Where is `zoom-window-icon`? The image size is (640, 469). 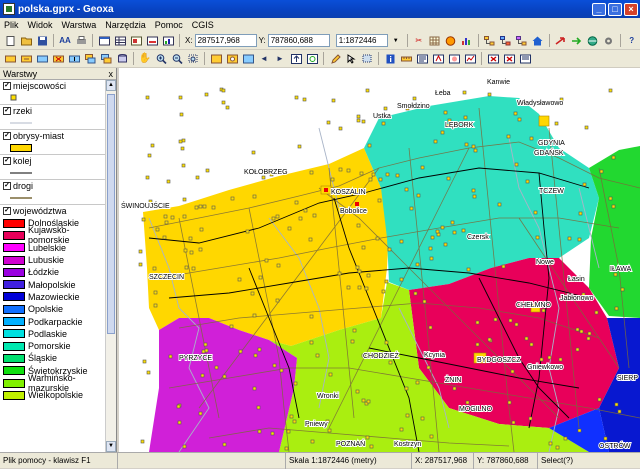
zoom-window-icon is located at coordinates (193, 58).